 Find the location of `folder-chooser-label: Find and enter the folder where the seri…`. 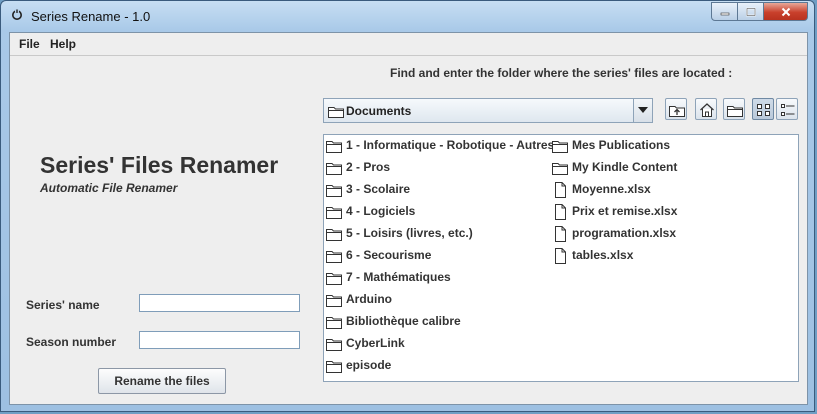

folder-chooser-label: Find and enter the folder where the seri… is located at coordinates (561, 73).